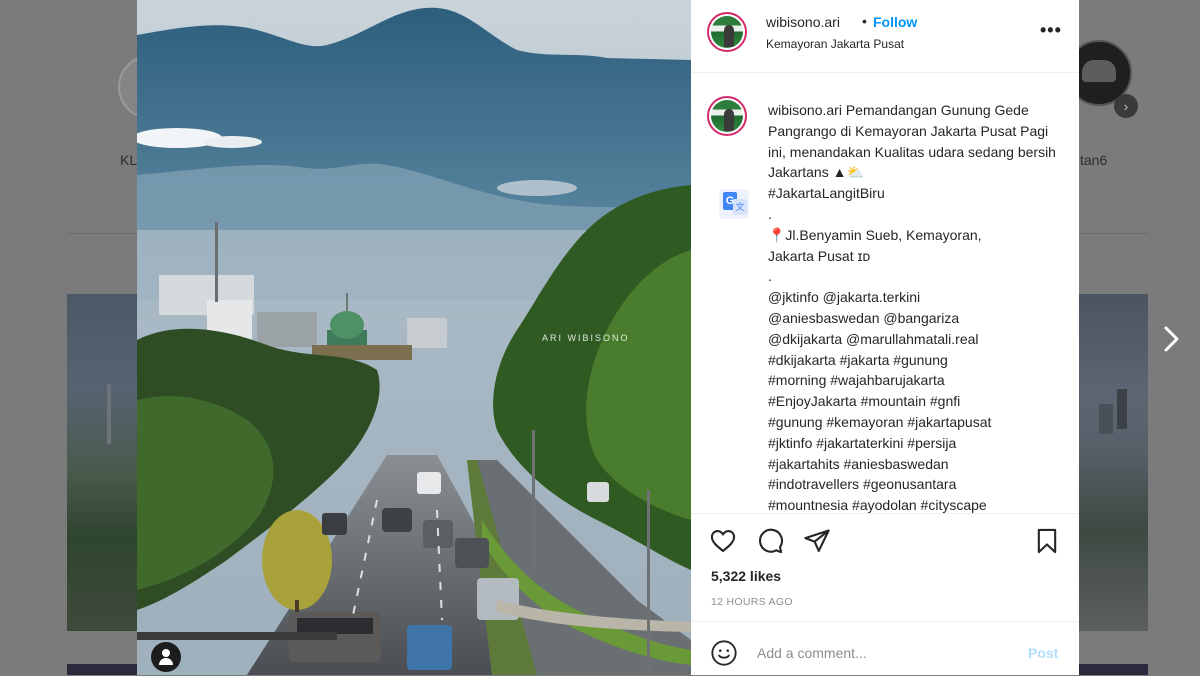  I want to click on caption-line: 📍Jl.Benyamin Sueb, Kemayoran,, so click(875, 234).